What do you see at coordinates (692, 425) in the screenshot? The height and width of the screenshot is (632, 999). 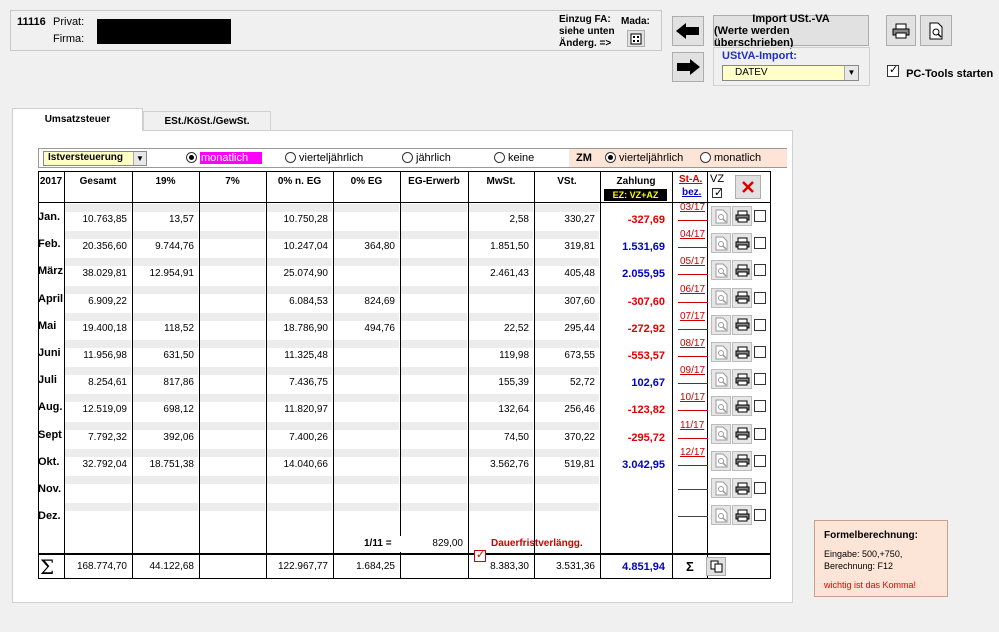 I see `st-a-date: 11/17` at bounding box center [692, 425].